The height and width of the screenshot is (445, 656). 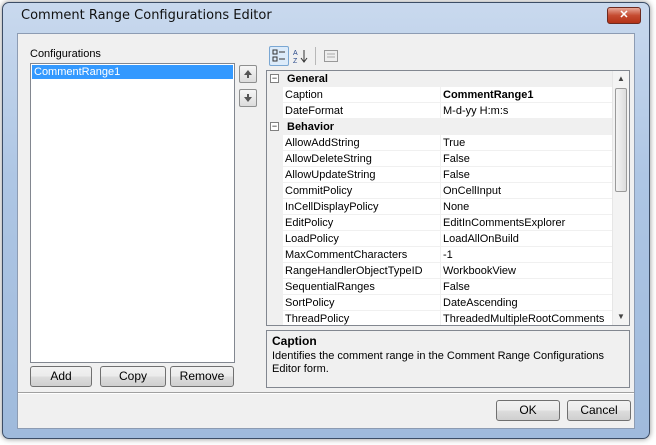 I want to click on window-title: Comment Range Configurations Editor, so click(x=146, y=15).